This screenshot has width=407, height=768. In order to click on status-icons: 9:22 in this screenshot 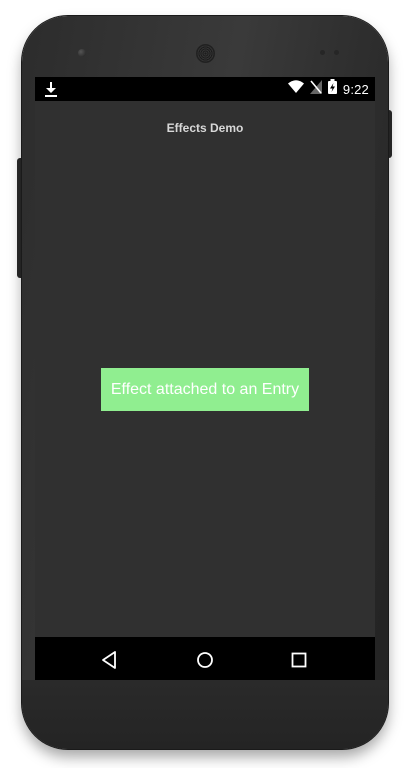, I will do `click(328, 89)`.